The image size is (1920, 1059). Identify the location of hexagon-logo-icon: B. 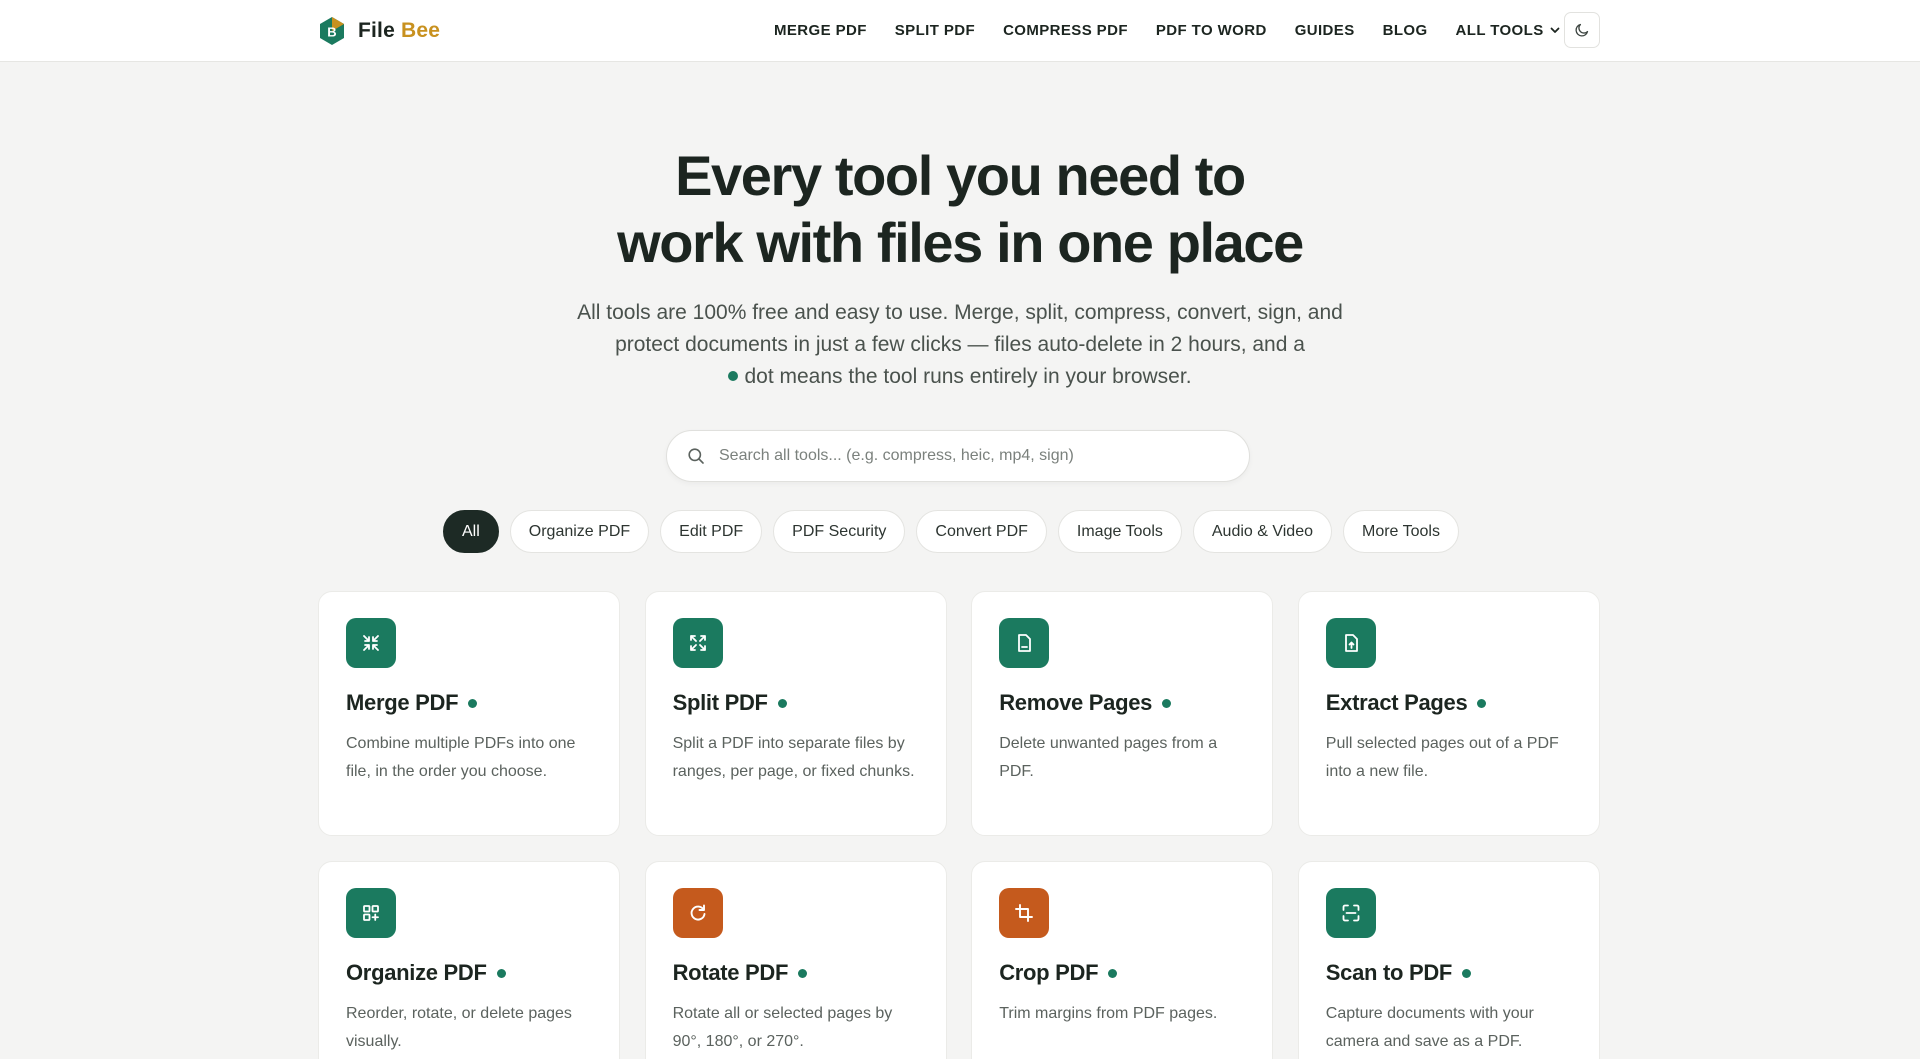
(332, 31).